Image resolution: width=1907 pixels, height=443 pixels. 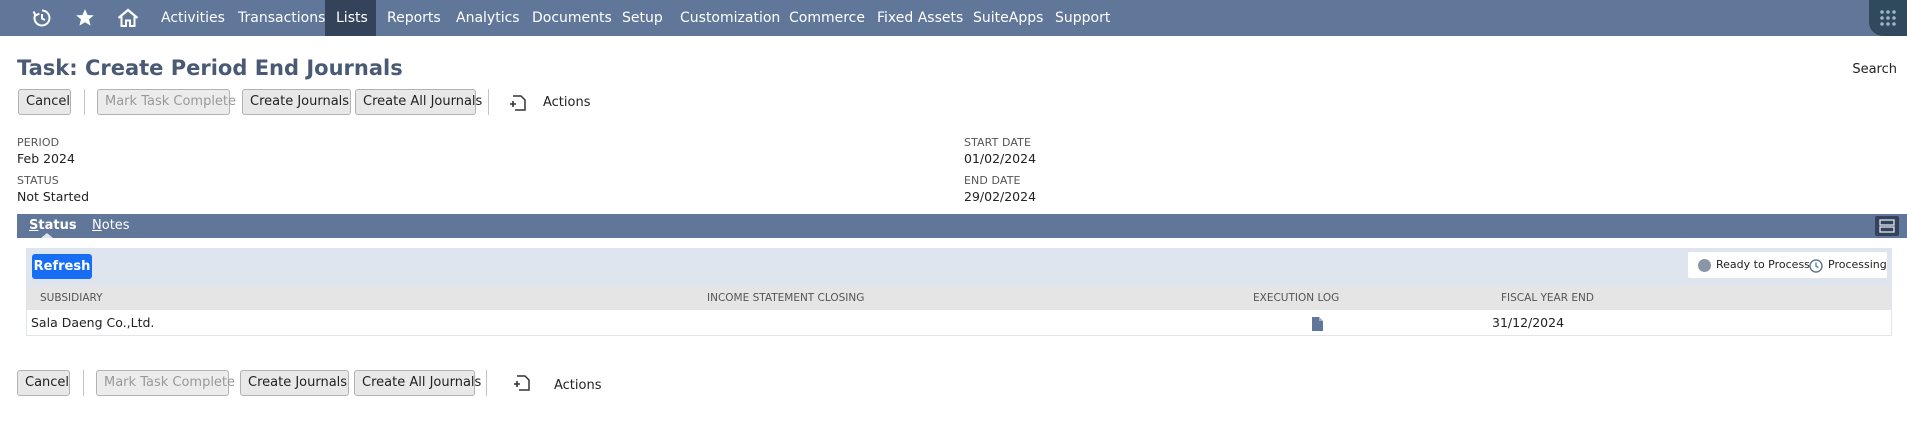 I want to click on status-legend: Ready to Process Processing, so click(x=1787, y=265).